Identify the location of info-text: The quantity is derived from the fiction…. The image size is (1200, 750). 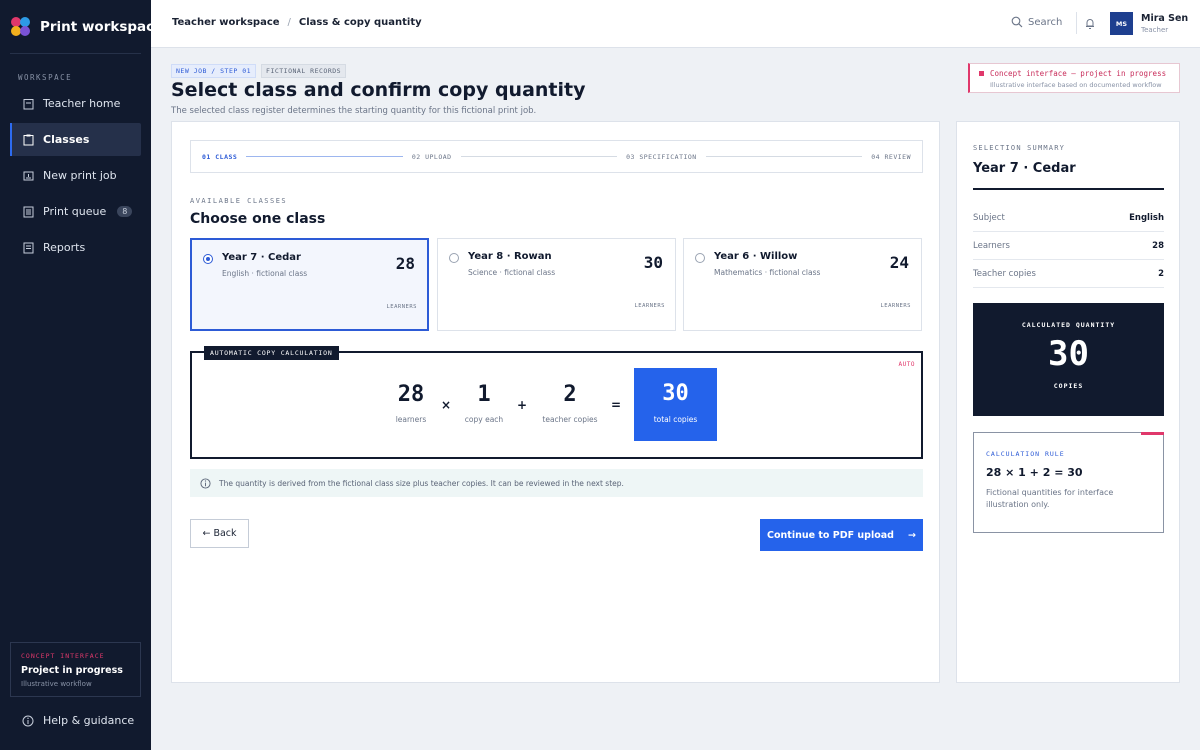
(421, 483).